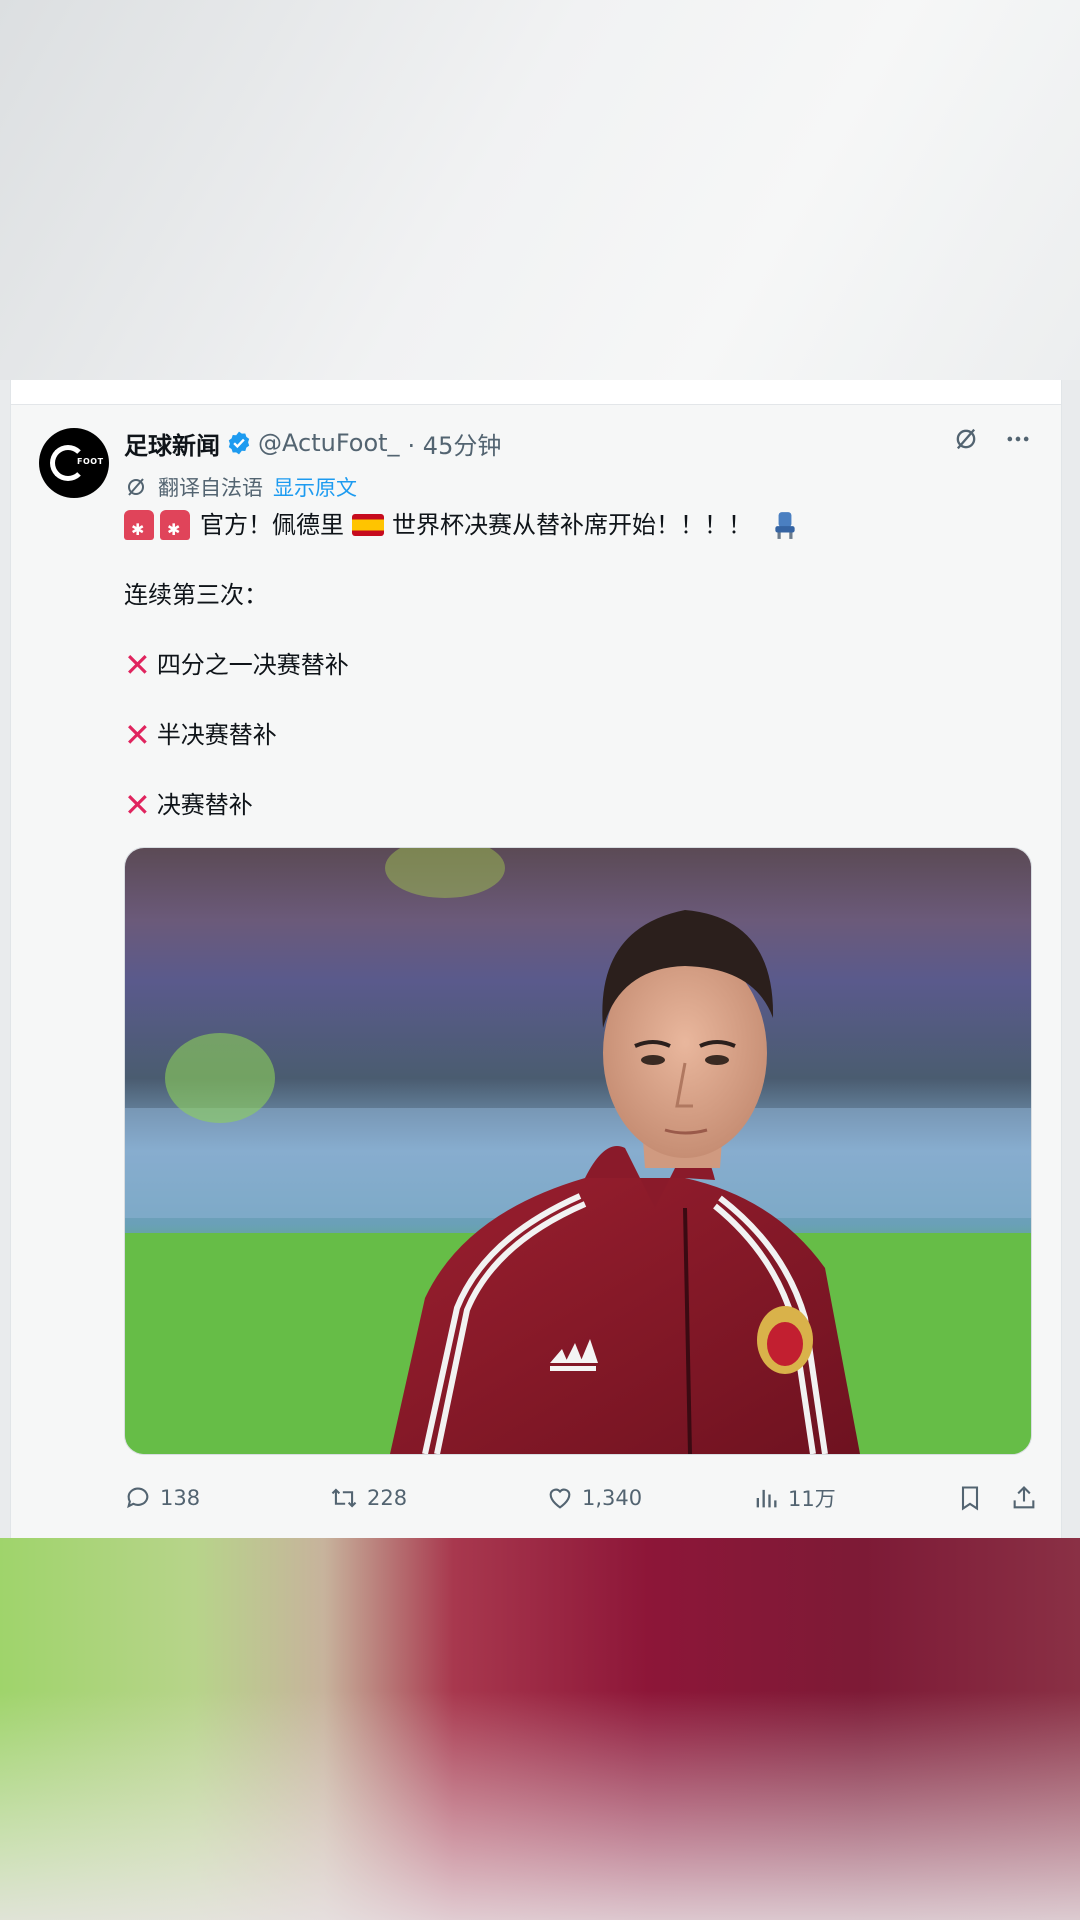 The width and height of the screenshot is (1080, 1920). I want to click on translate-icon, so click(136, 487).